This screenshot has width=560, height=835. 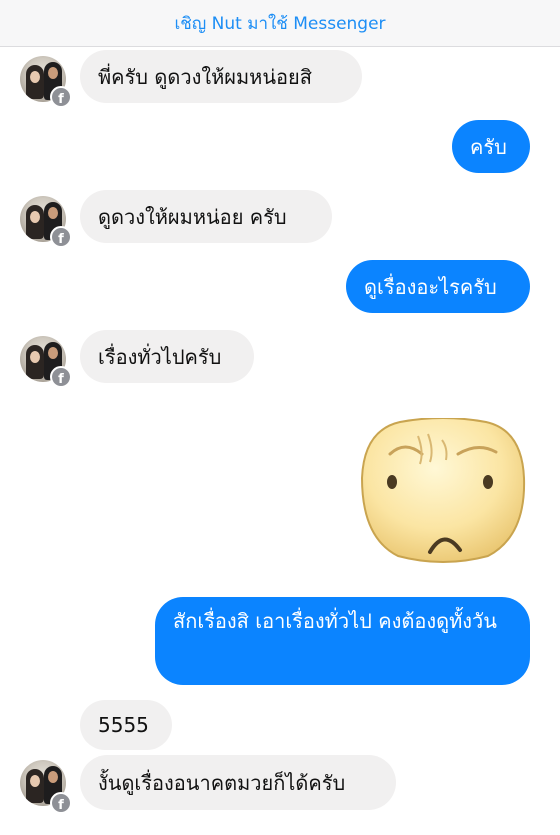 What do you see at coordinates (126, 725) in the screenshot?
I see `incoming-message-bubble: 5555` at bounding box center [126, 725].